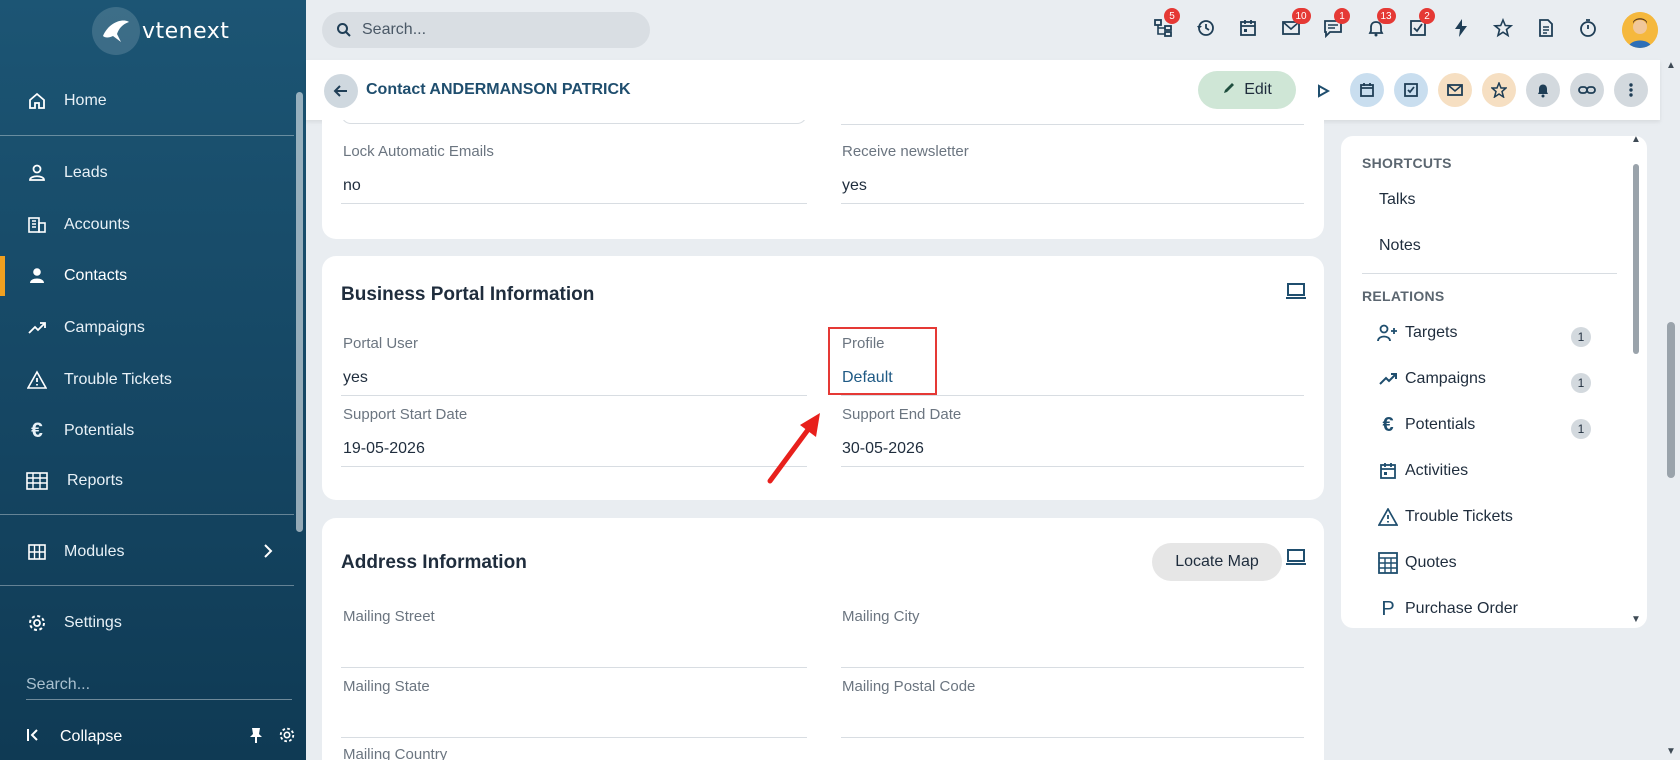 The width and height of the screenshot is (1680, 760). What do you see at coordinates (1367, 90) in the screenshot?
I see `add-event-button` at bounding box center [1367, 90].